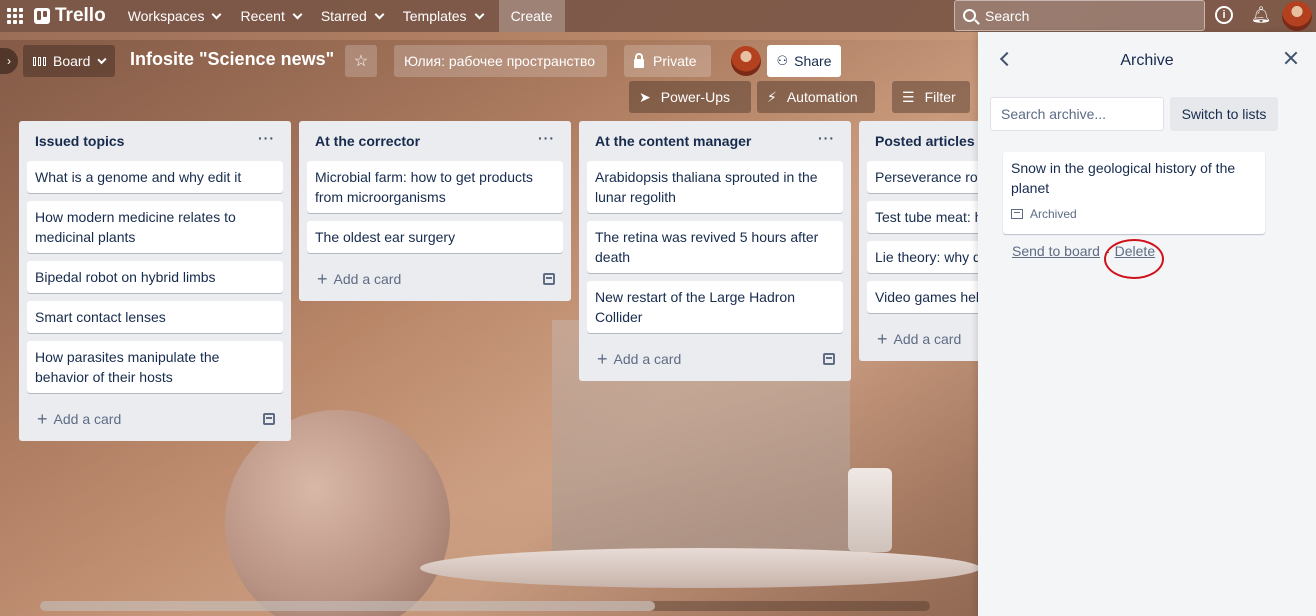  Describe the element at coordinates (940, 97) in the screenshot. I see `filter-label: Filter` at that location.